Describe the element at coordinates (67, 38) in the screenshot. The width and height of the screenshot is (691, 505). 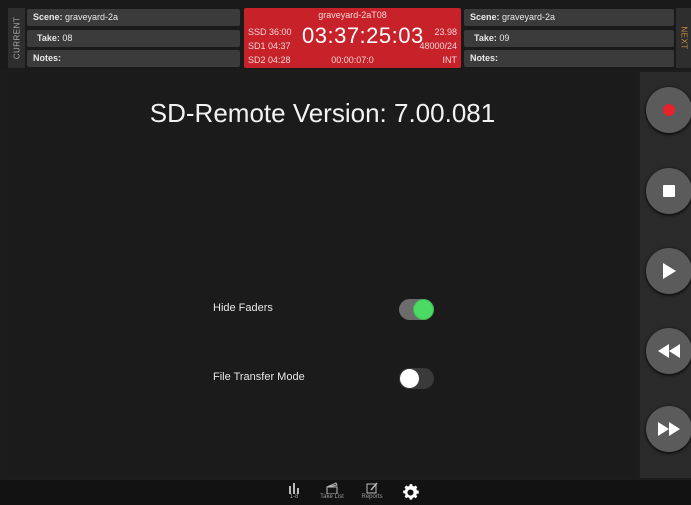
I see `current-take-value: 08` at that location.